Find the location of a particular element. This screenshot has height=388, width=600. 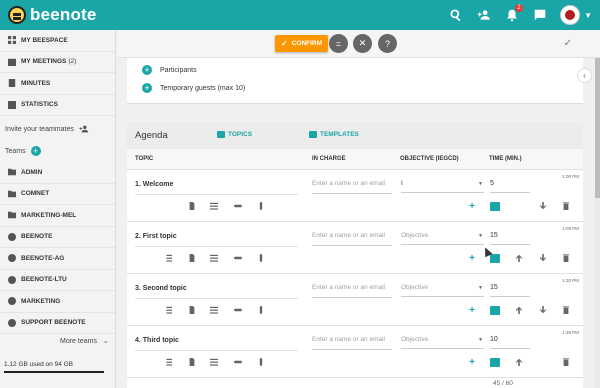

help-icon: ? is located at coordinates (387, 43).